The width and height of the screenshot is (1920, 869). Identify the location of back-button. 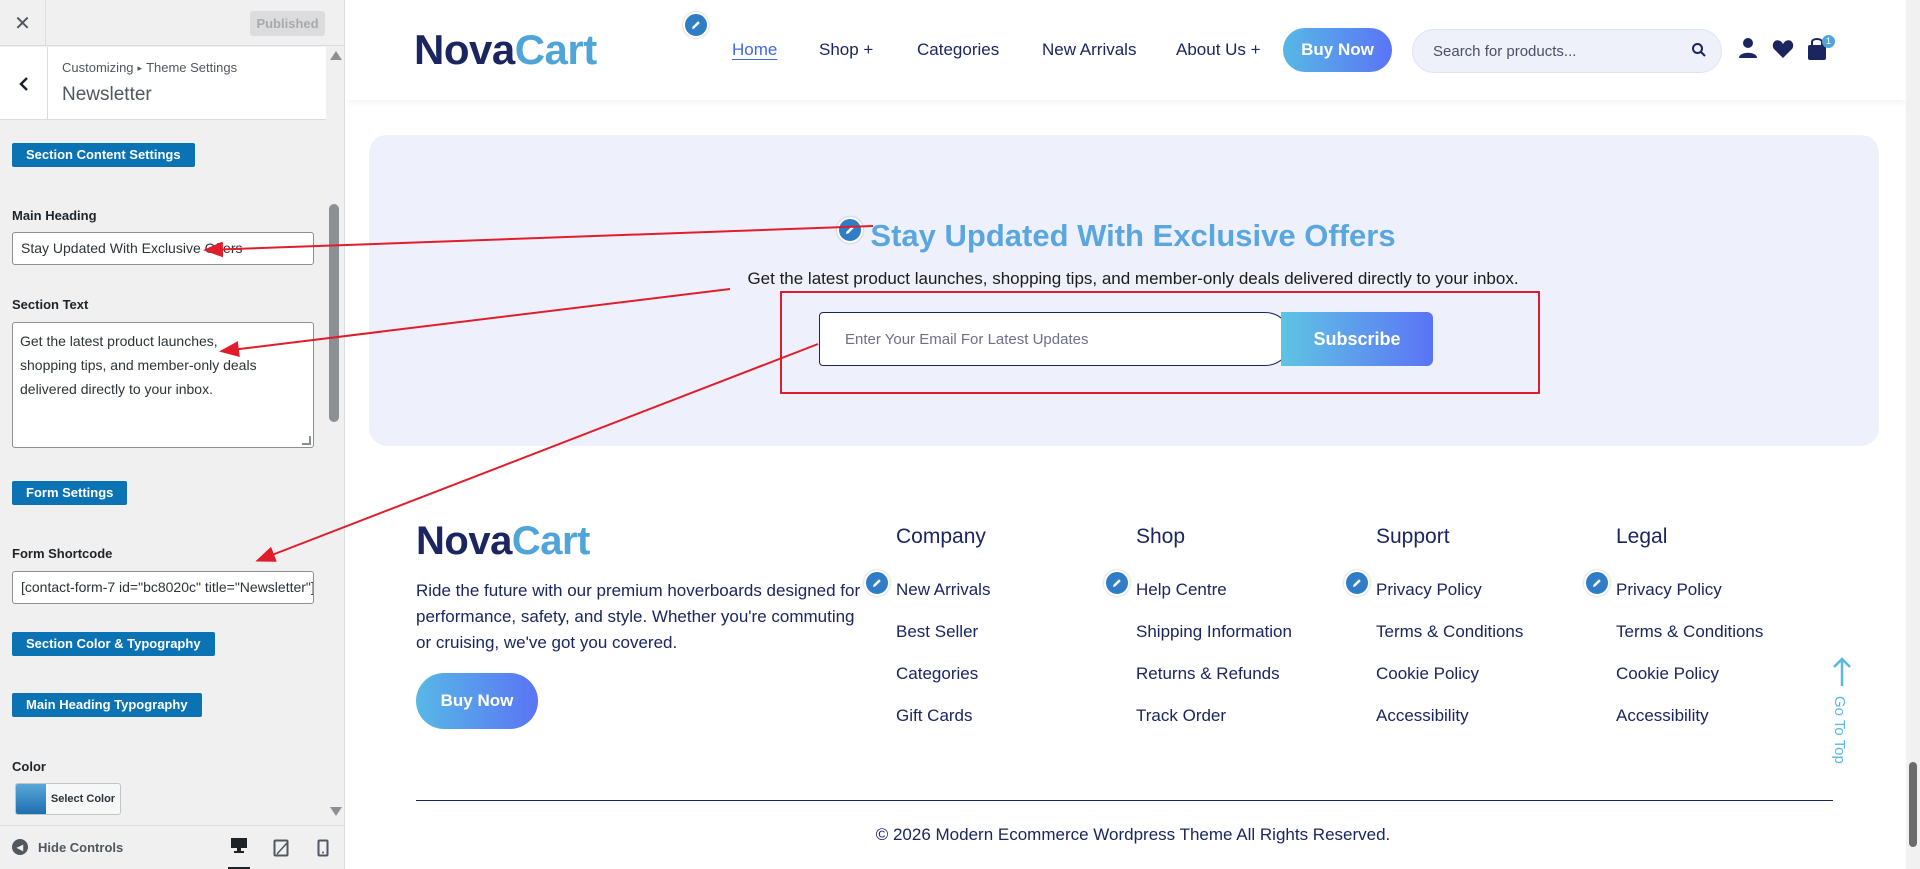
(24, 83).